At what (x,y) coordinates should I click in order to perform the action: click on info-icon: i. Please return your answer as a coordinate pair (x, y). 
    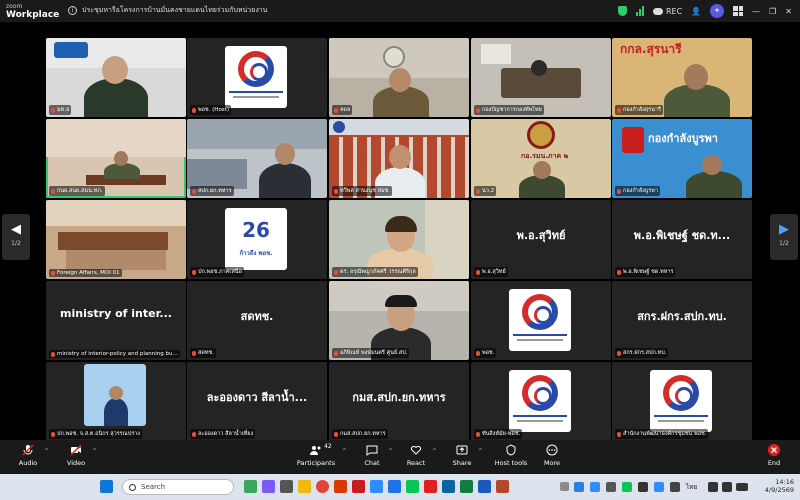
    Looking at the image, I should click on (72, 10).